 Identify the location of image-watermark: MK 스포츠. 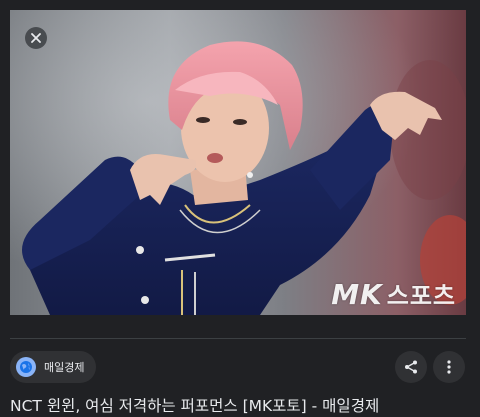
(393, 293).